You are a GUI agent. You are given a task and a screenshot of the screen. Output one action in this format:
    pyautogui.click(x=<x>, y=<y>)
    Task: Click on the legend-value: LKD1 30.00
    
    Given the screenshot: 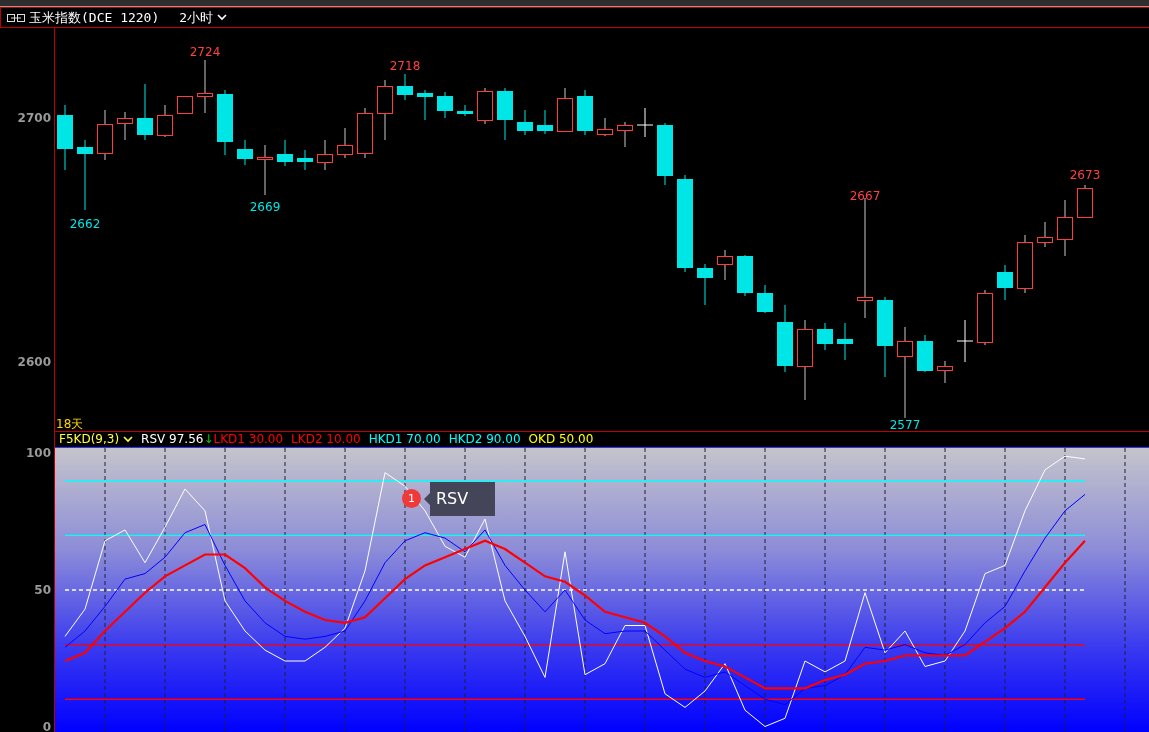 What is the action you would take?
    pyautogui.click(x=248, y=439)
    